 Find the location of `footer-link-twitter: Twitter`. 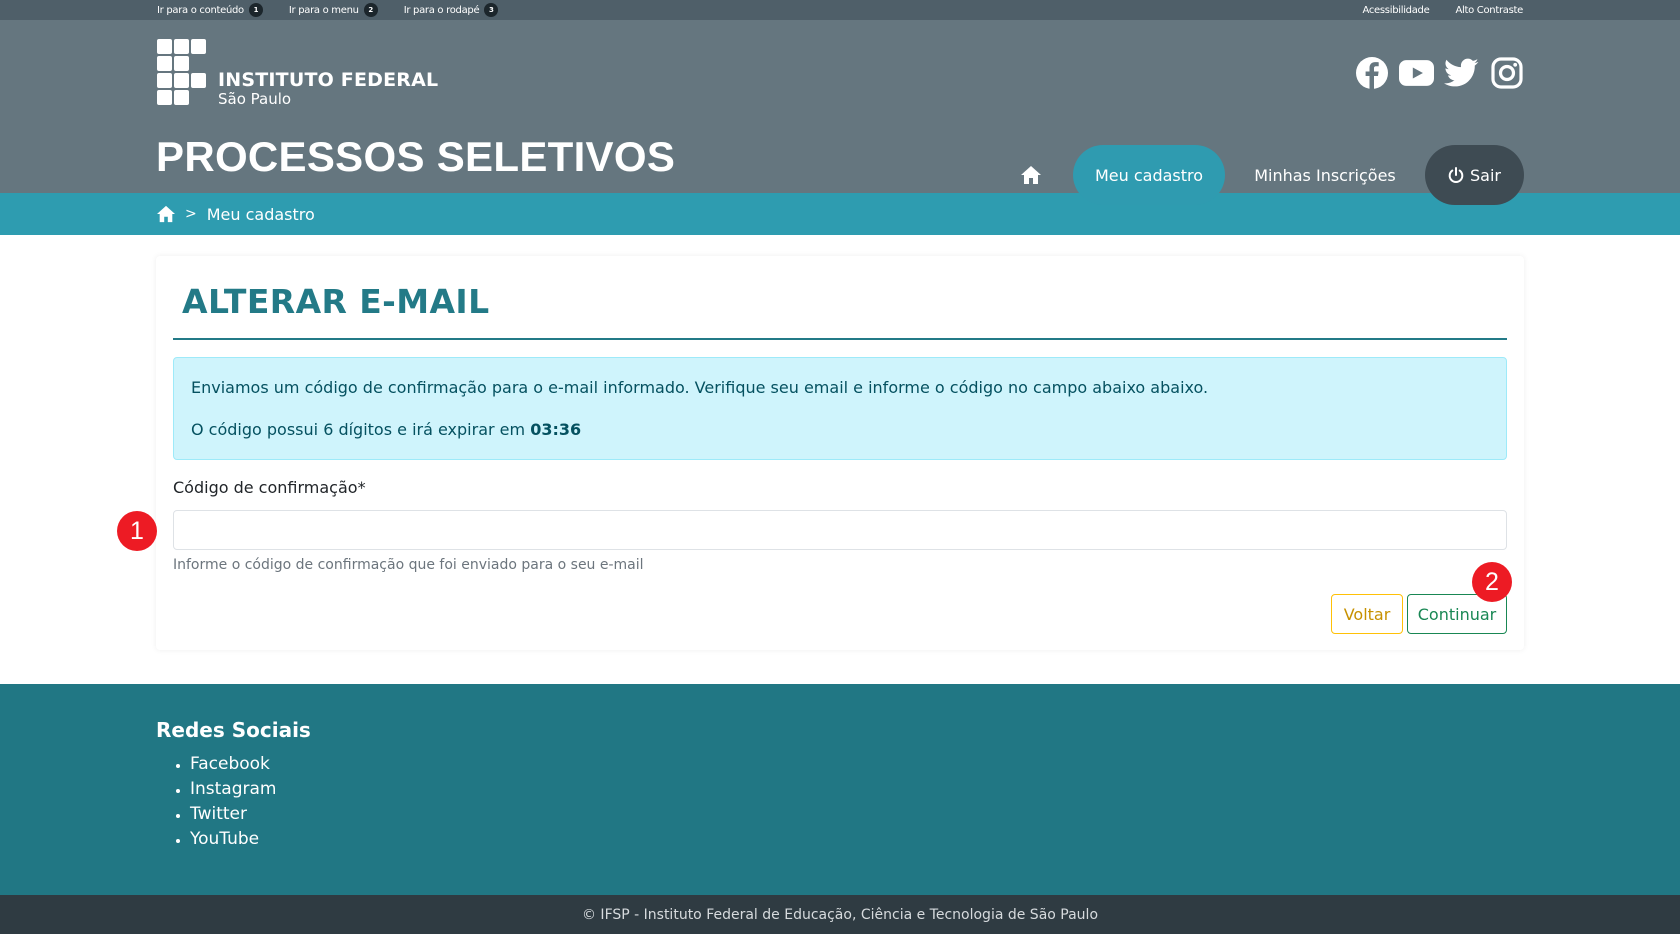

footer-link-twitter: Twitter is located at coordinates (218, 814).